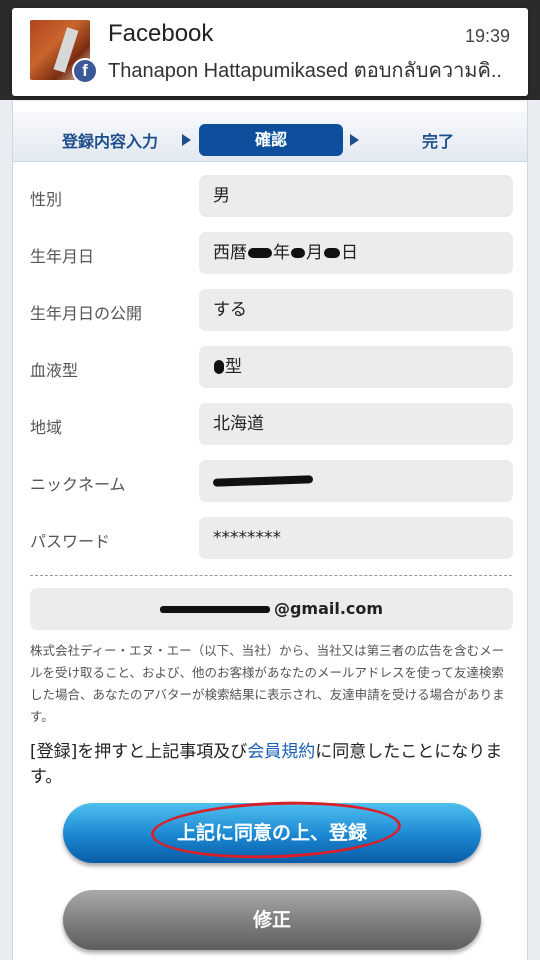 Image resolution: width=540 pixels, height=960 pixels. I want to click on progress-steps: 登録内容入力 確認 完了, so click(270, 137).